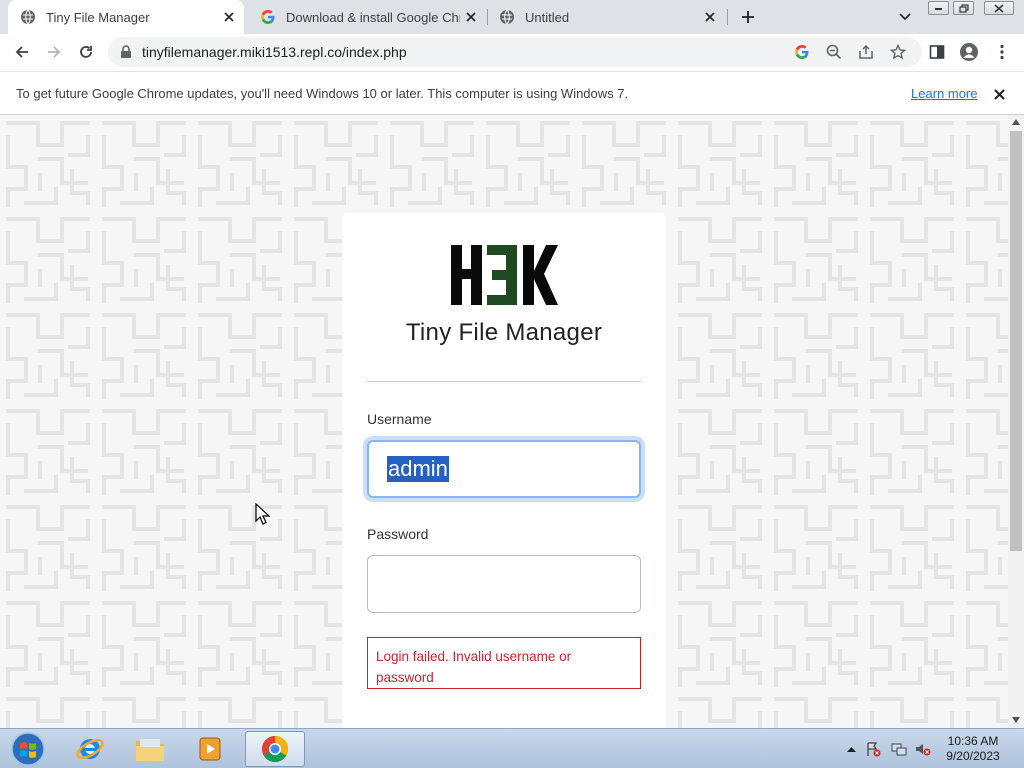 The width and height of the screenshot is (1024, 768). What do you see at coordinates (504, 332) in the screenshot?
I see `app-title: Tiny File Manager` at bounding box center [504, 332].